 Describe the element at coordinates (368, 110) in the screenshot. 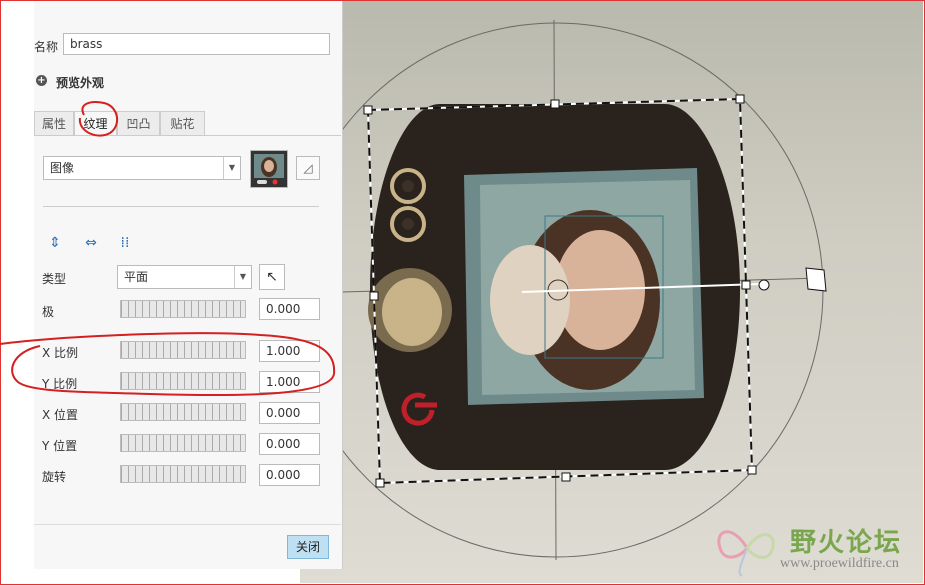

I see `handle-top-left` at that location.